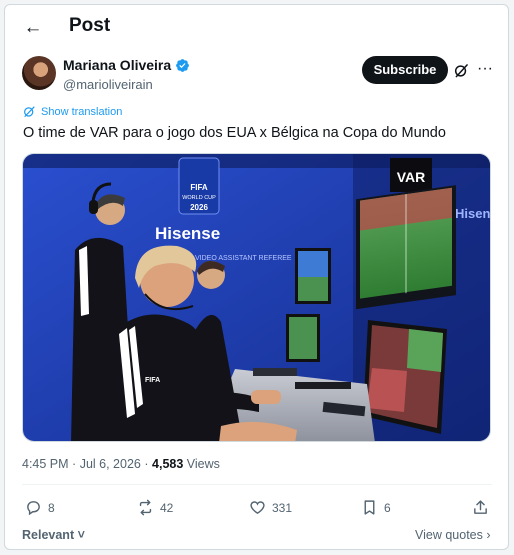 The height and width of the screenshot is (555, 514). I want to click on share-icon, so click(480, 507).